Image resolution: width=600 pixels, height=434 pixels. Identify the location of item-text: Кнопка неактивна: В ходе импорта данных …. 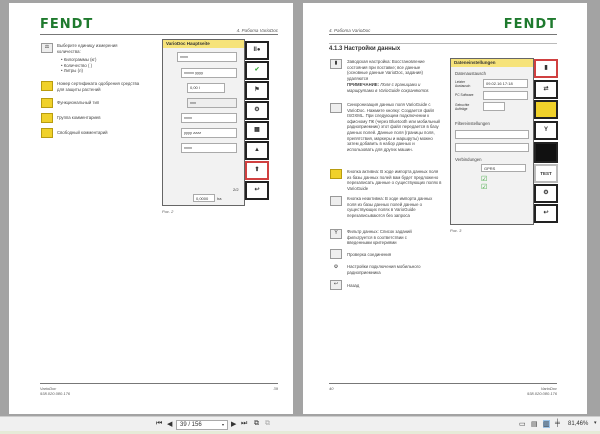
(390, 207).